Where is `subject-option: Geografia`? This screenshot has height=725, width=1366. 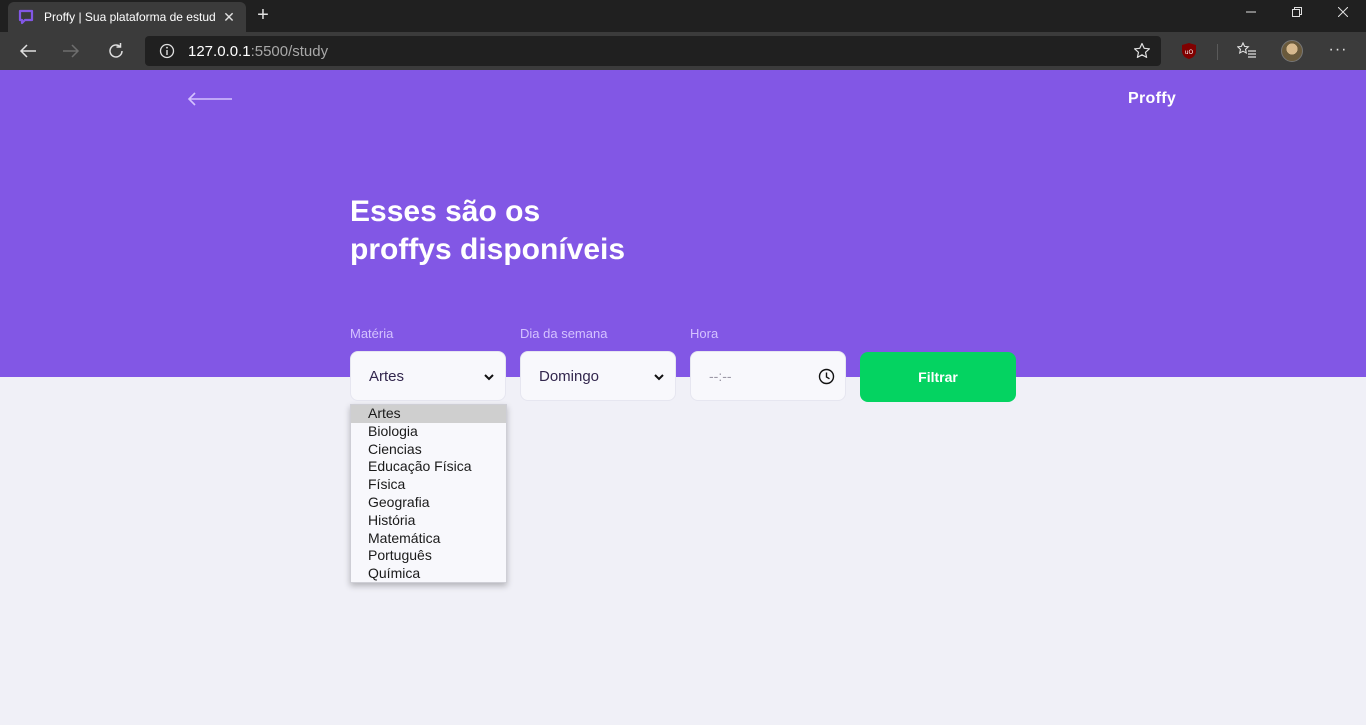
subject-option: Geografia is located at coordinates (428, 503).